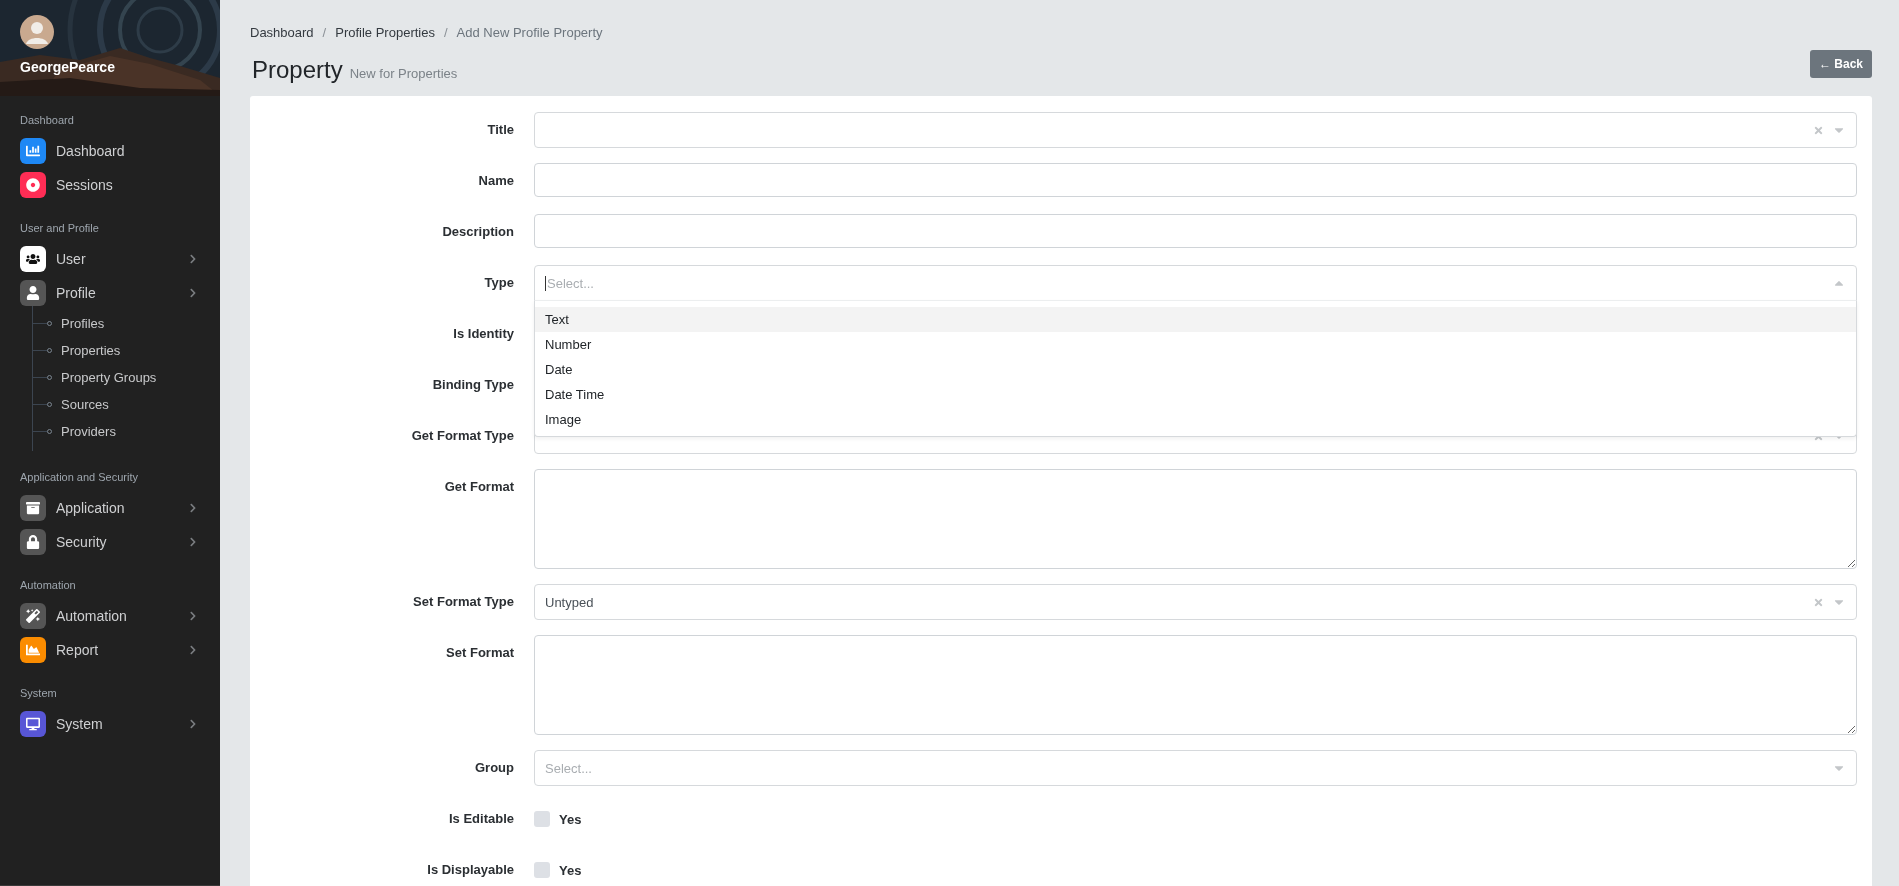  Describe the element at coordinates (1195, 344) in the screenshot. I see `dropdown-option: Number` at that location.